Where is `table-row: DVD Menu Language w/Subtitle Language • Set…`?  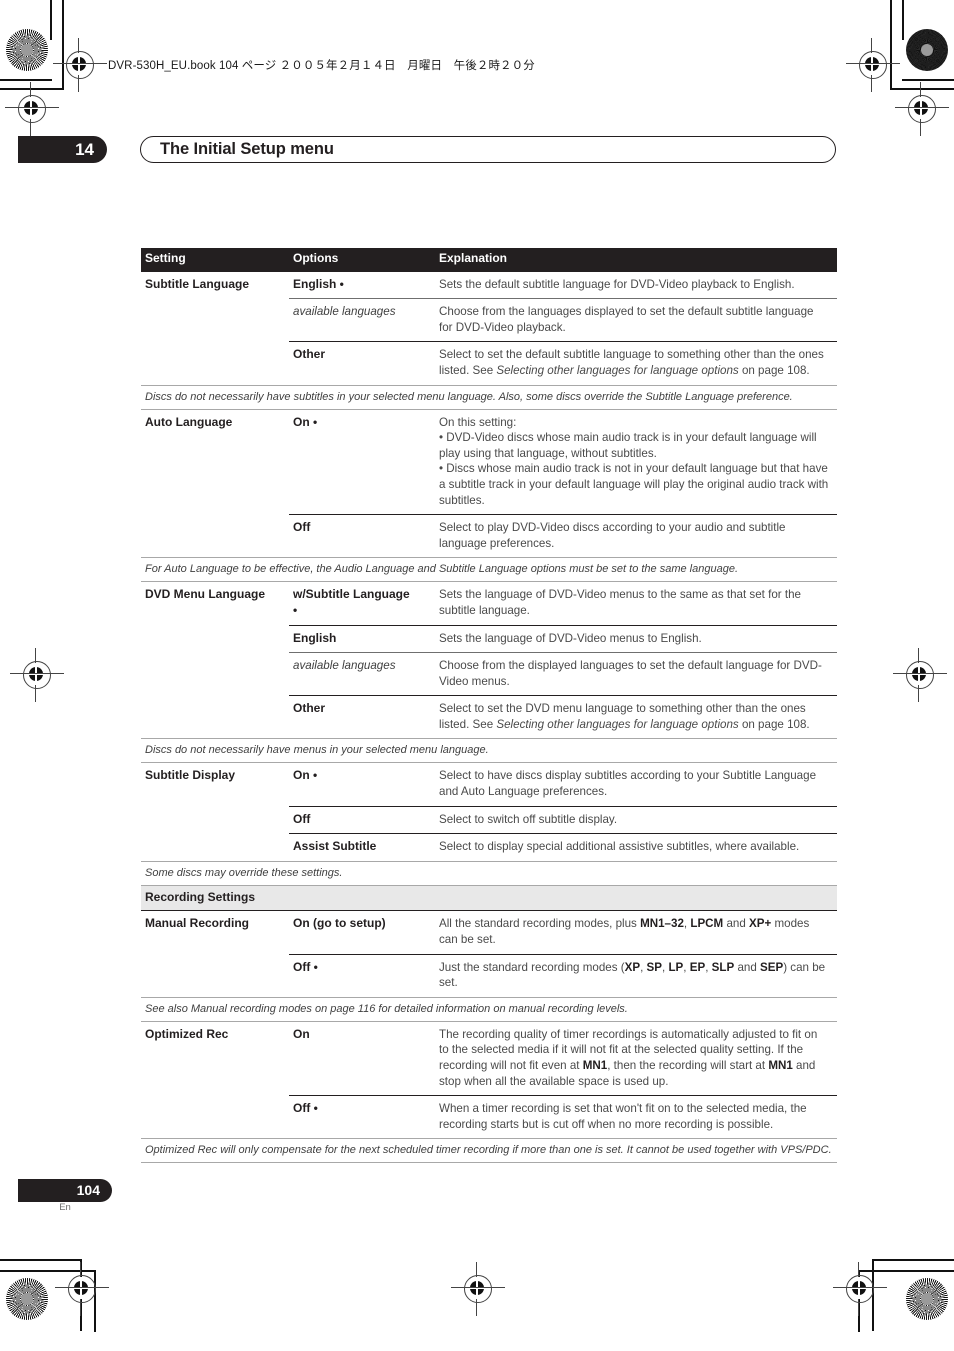
table-row: DVD Menu Language w/Subtitle Language • Set… is located at coordinates (489, 603).